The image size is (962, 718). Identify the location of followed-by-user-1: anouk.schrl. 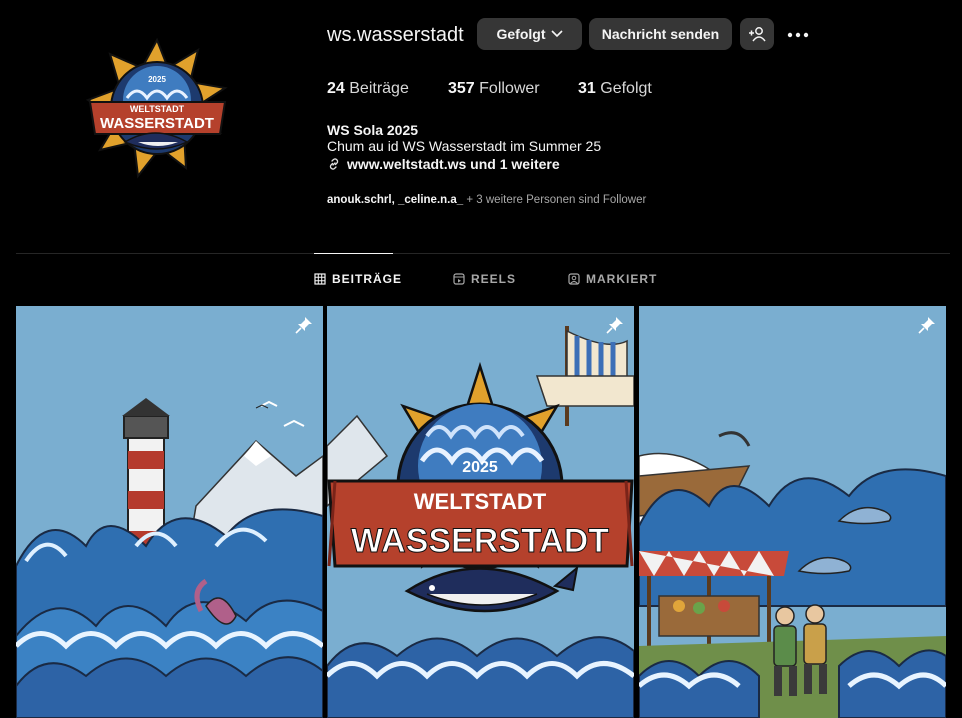
(359, 200).